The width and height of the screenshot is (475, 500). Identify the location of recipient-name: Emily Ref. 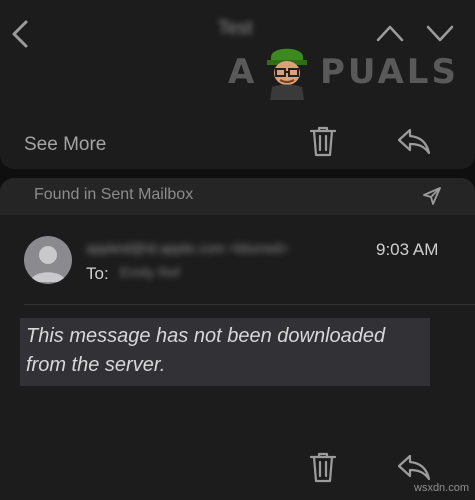
(160, 272).